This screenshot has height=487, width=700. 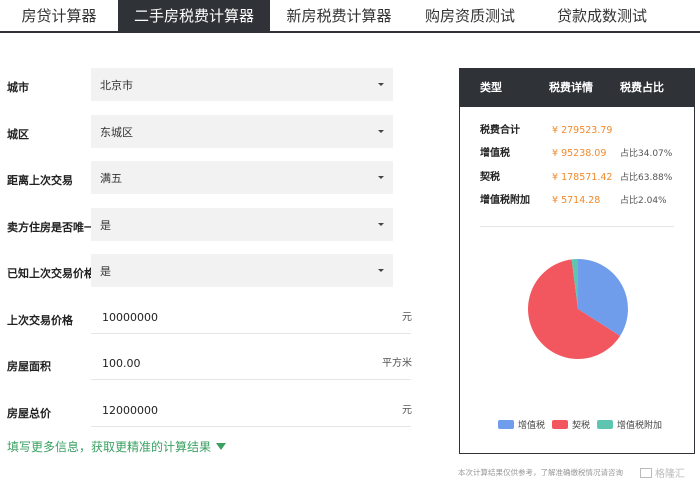 I want to click on form-row-last-trade-price: 上次交易价格 元, so click(x=210, y=321).